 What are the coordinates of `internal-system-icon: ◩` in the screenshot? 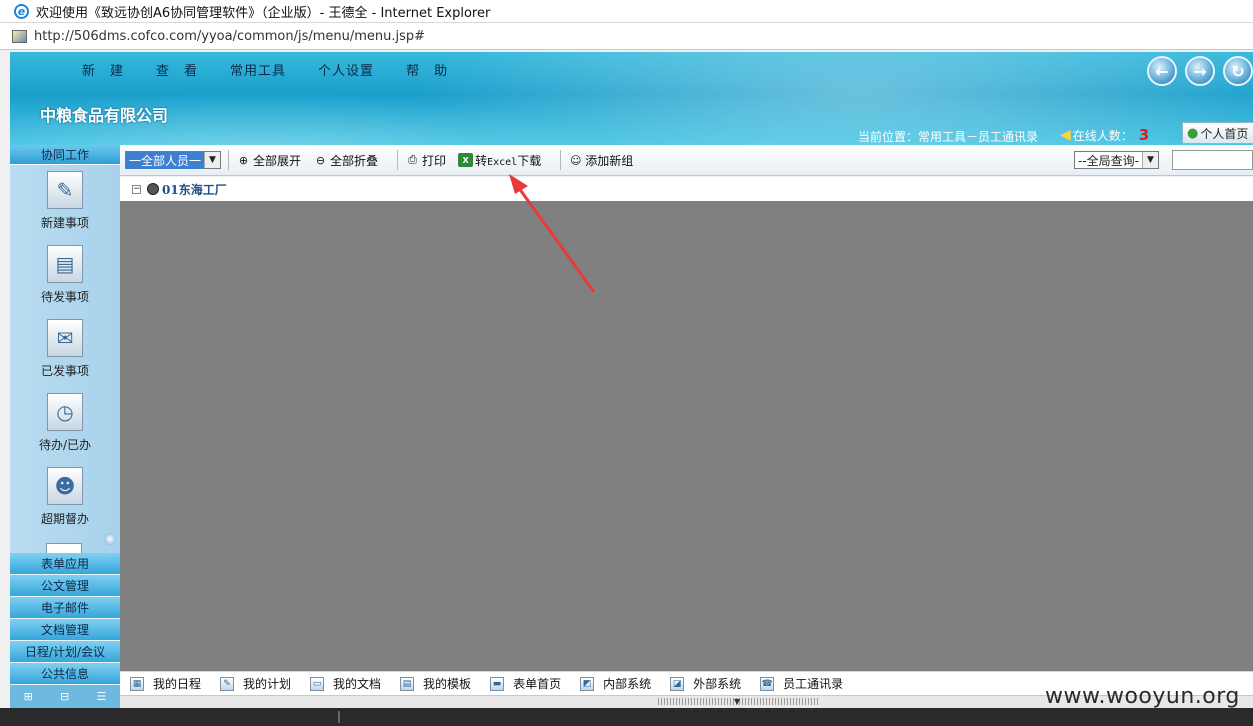 It's located at (587, 683).